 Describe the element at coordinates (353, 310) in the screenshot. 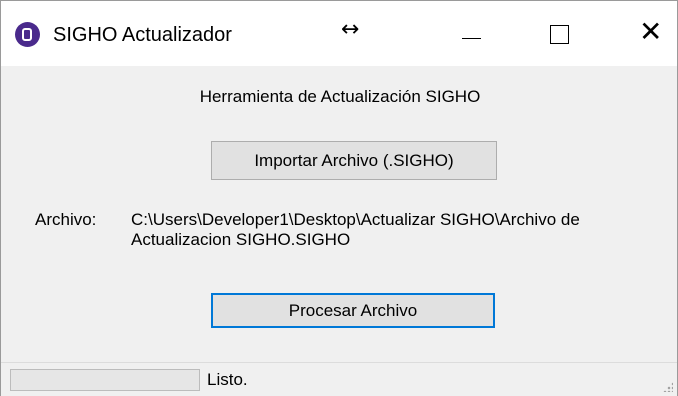

I see `process-file-button: Procesar Archivo` at that location.